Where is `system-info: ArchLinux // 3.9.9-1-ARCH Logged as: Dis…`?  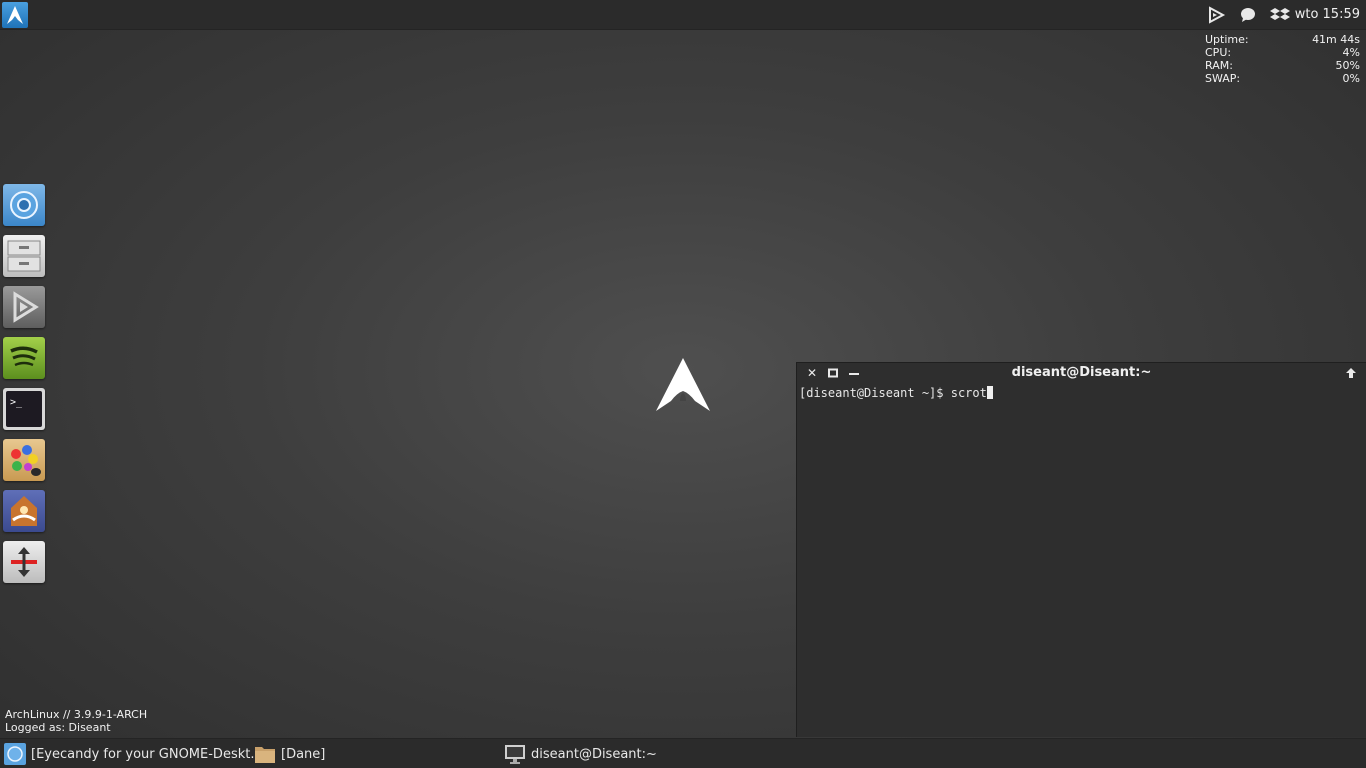 system-info: ArchLinux // 3.9.9-1-ARCH Logged as: Dis… is located at coordinates (76, 721).